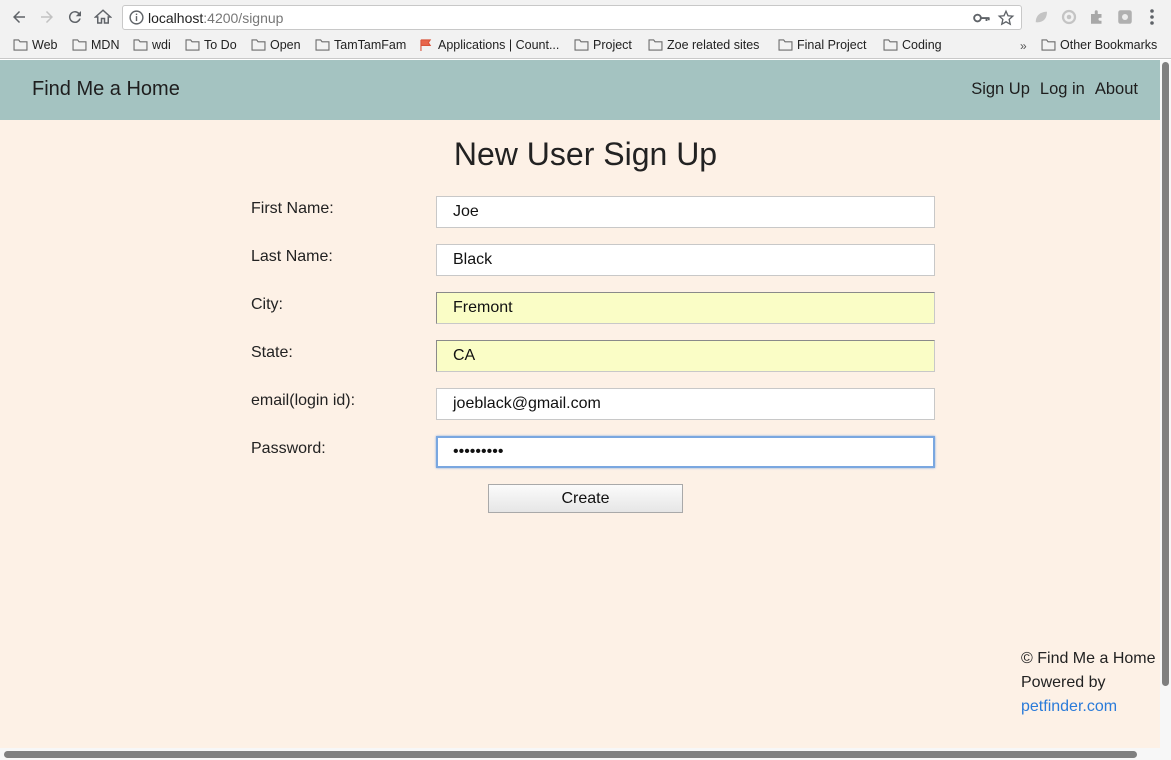 Image resolution: width=1171 pixels, height=760 pixels. I want to click on url-text: localhost:4200/signup, so click(216, 18).